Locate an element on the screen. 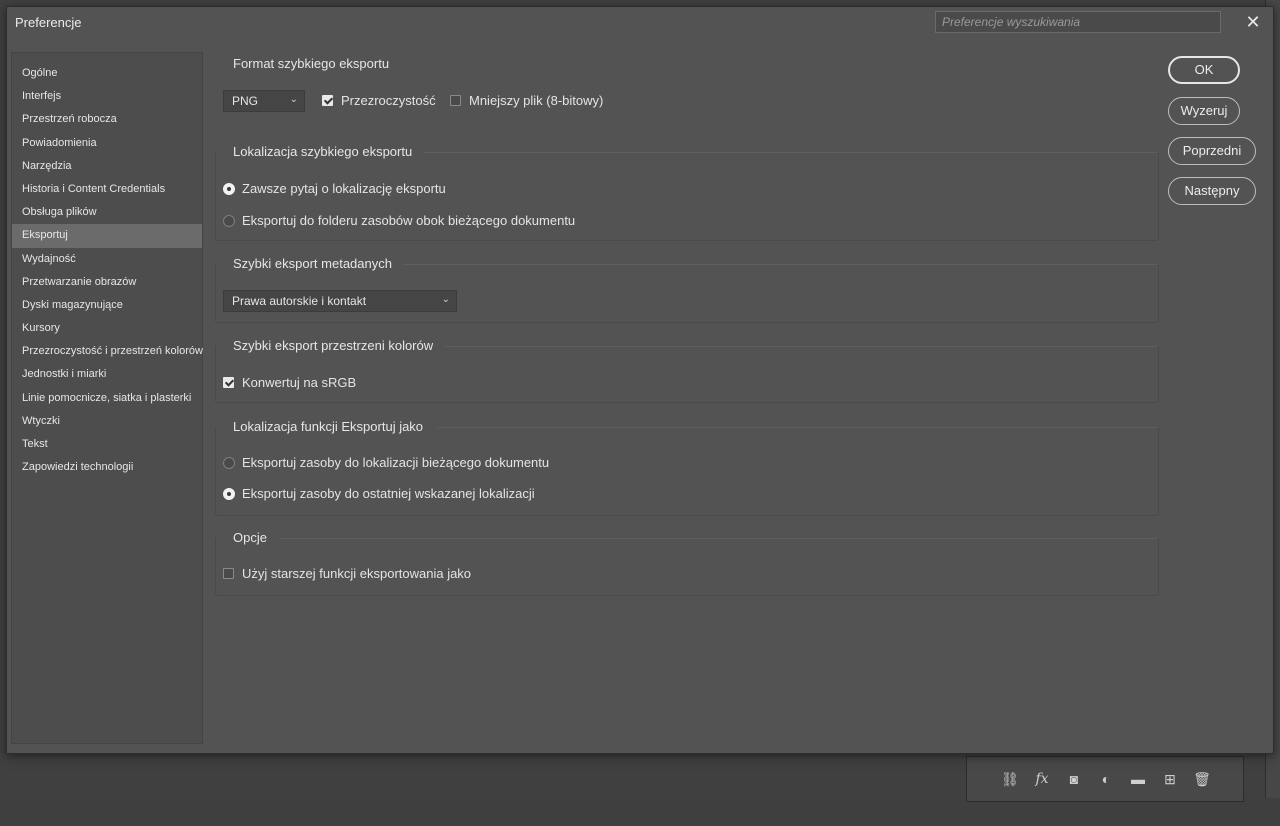 The width and height of the screenshot is (1280, 826). background-layers-panel-footer: ⛓ fx ◙ ◐ ▬ ⊞ 🗑 is located at coordinates (1105, 779).